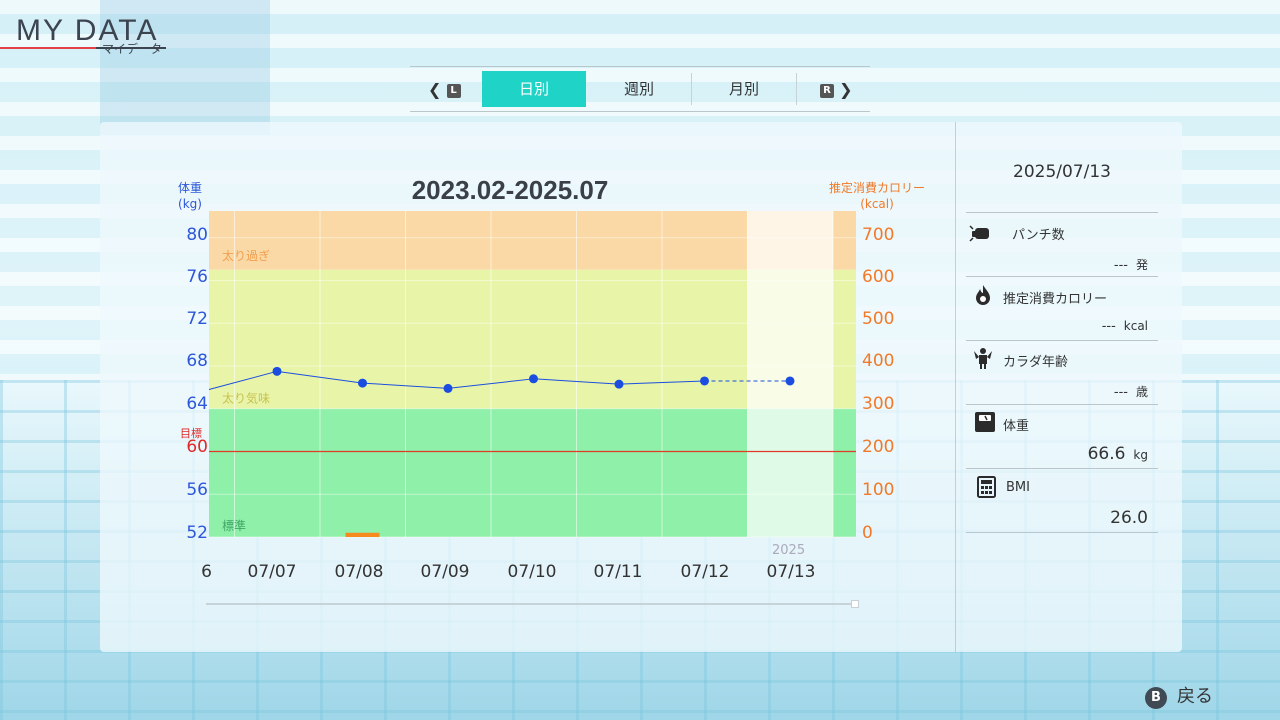 The width and height of the screenshot is (1280, 720). I want to click on stat-unit: 歳, so click(1141, 392).